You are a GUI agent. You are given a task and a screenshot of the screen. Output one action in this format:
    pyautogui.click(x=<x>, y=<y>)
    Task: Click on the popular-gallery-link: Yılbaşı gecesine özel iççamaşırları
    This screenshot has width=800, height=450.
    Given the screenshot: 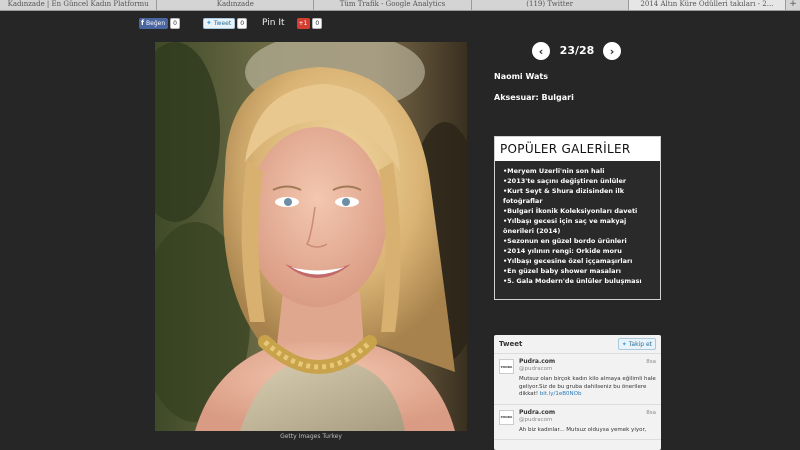 What is the action you would take?
    pyautogui.click(x=578, y=261)
    